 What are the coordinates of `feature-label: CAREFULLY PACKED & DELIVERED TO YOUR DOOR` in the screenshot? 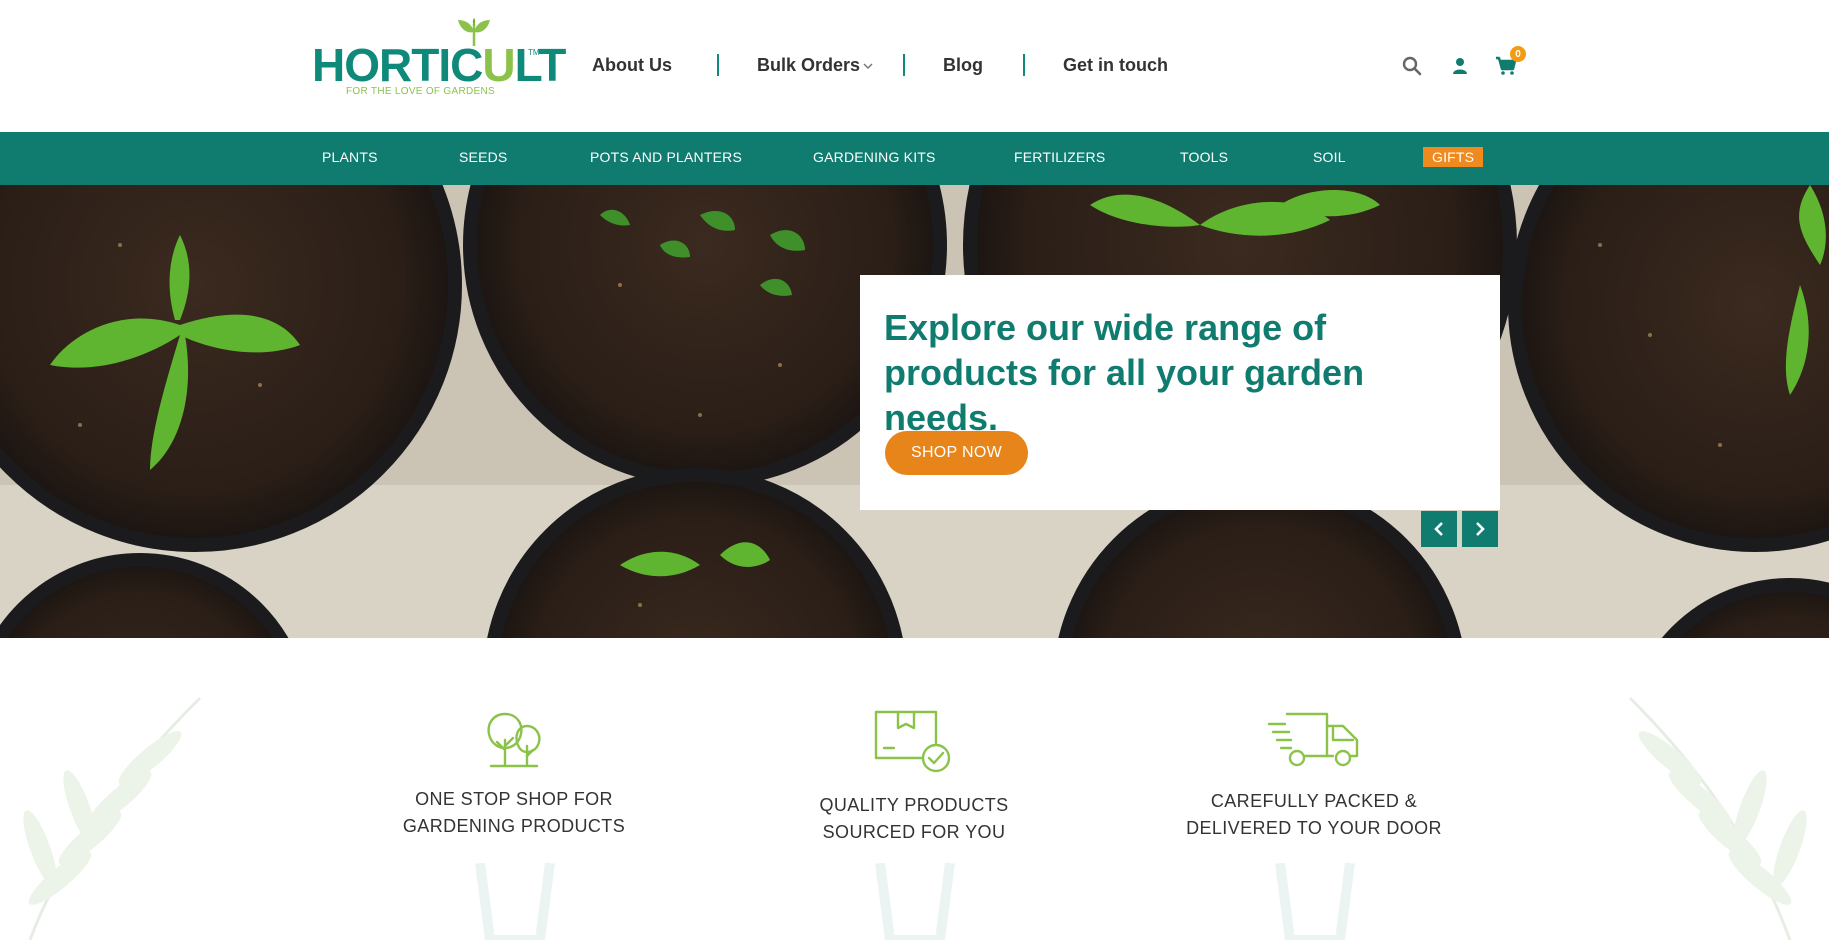 It's located at (1314, 814).